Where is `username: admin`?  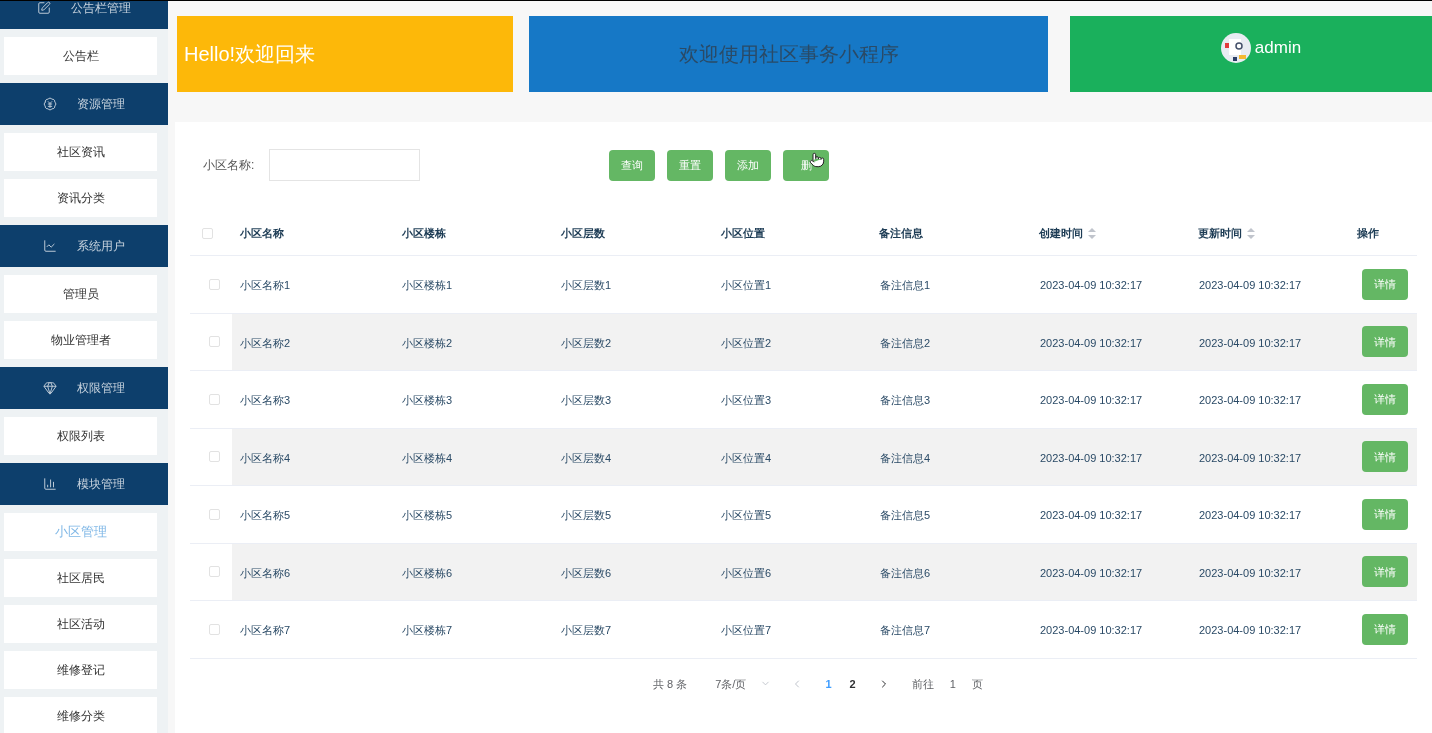
username: admin is located at coordinates (1278, 48).